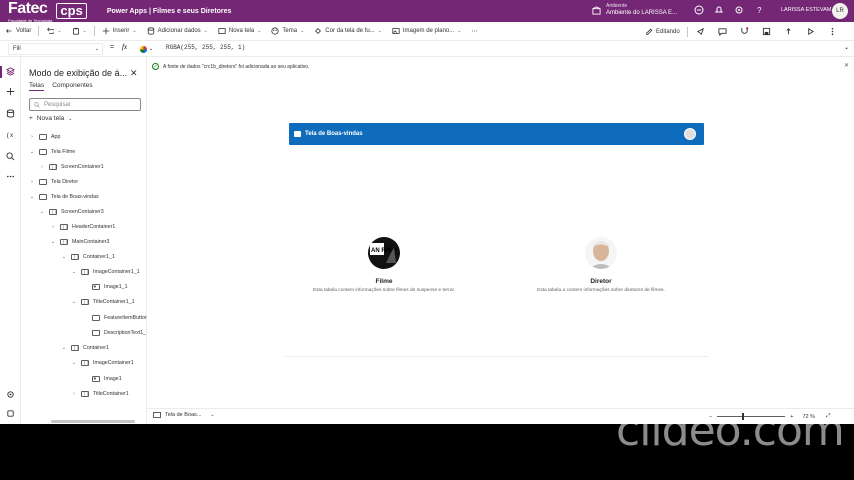 Image resolution: width=854 pixels, height=480 pixels. Describe the element at coordinates (88, 257) in the screenshot. I see `tree-node-container1-1: ⌄ Container1_1` at that location.